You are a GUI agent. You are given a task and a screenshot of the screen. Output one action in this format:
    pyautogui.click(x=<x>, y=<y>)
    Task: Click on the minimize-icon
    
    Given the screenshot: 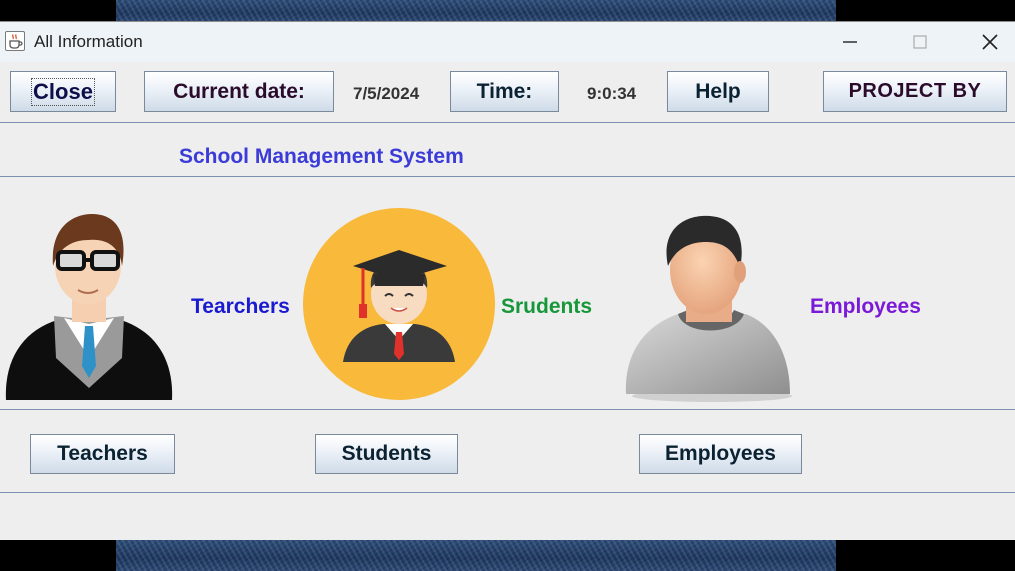 What is the action you would take?
    pyautogui.click(x=850, y=42)
    